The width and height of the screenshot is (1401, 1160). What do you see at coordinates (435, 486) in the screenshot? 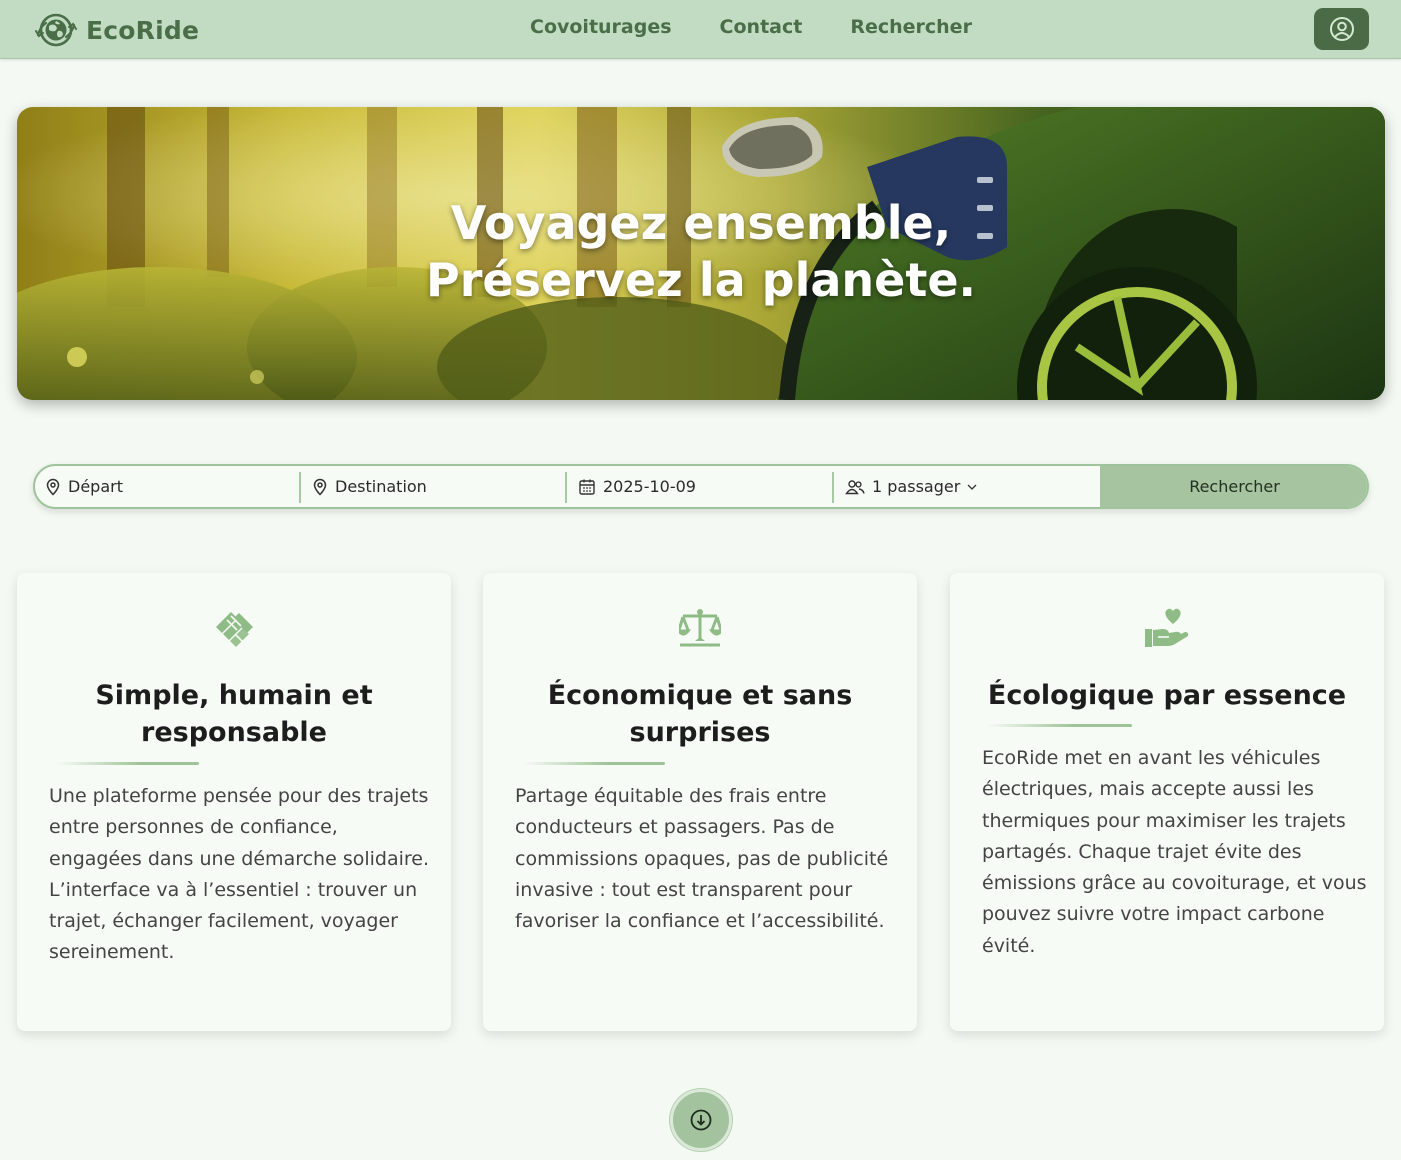
I see `destination-input` at bounding box center [435, 486].